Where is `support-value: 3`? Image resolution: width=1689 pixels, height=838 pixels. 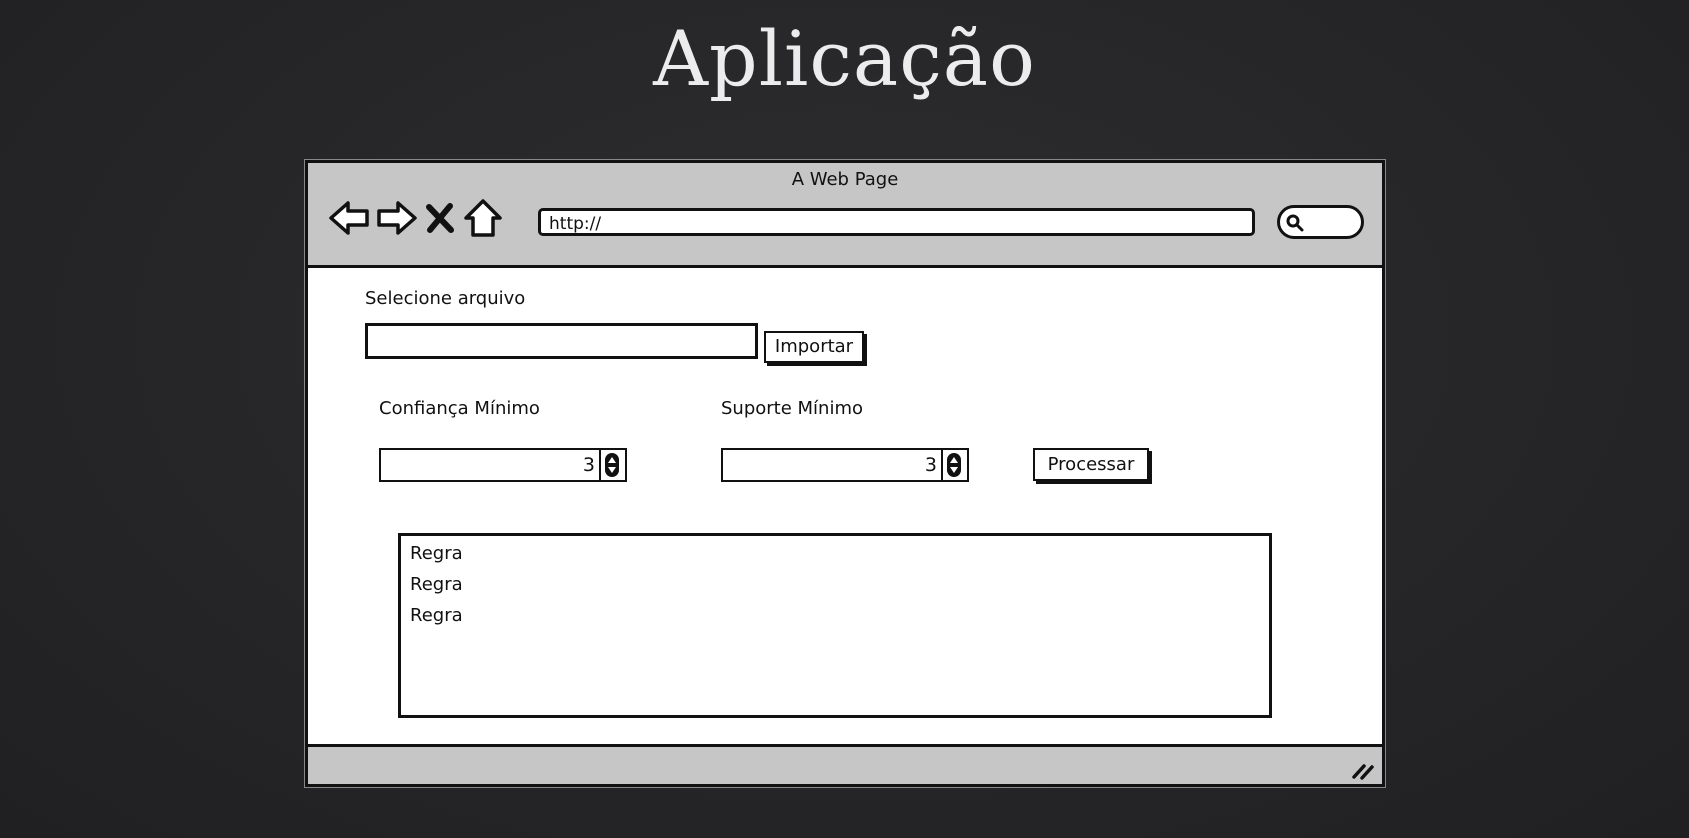
support-value: 3 is located at coordinates (930, 465).